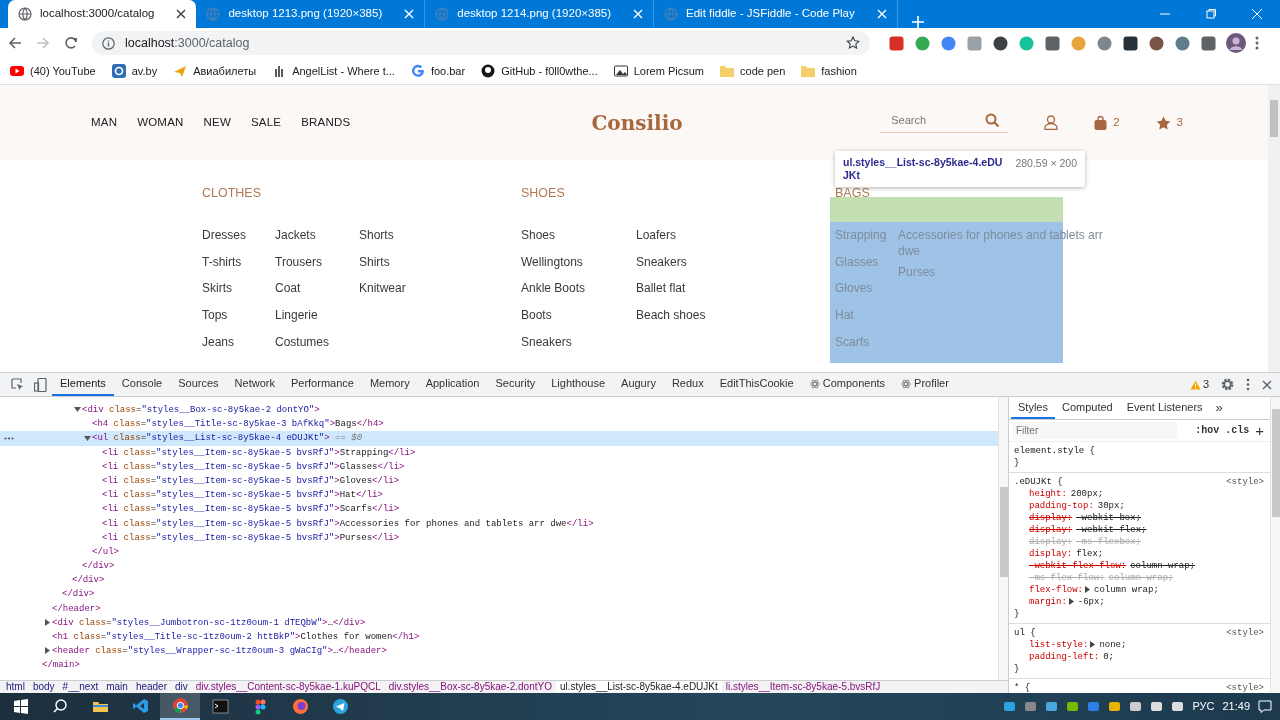 The image size is (1280, 720). Describe the element at coordinates (829, 71) in the screenshot. I see `bookmark: fashion` at that location.